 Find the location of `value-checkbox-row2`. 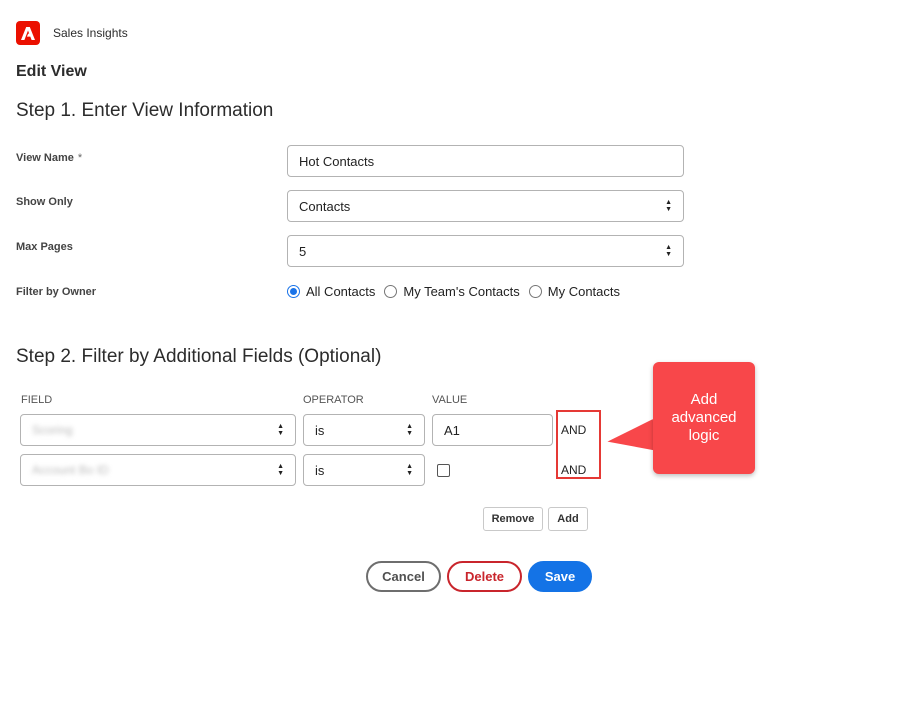

value-checkbox-row2 is located at coordinates (443, 470).